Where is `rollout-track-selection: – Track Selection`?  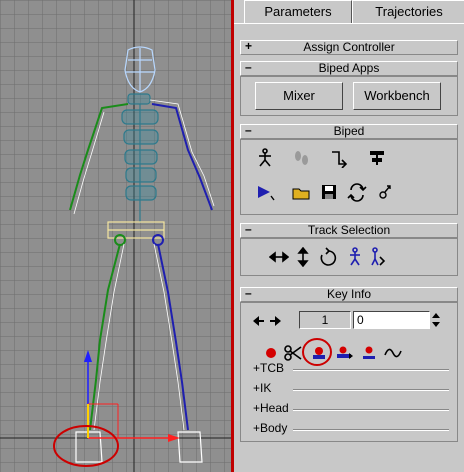 rollout-track-selection: – Track Selection is located at coordinates (349, 230).